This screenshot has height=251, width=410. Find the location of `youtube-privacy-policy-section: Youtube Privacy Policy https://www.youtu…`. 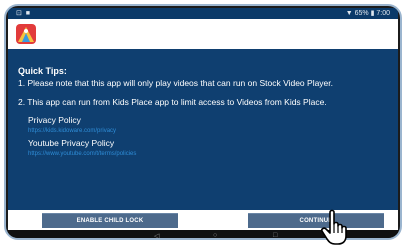

youtube-privacy-policy-section: Youtube Privacy Policy https://www.youtu… is located at coordinates (208, 148).